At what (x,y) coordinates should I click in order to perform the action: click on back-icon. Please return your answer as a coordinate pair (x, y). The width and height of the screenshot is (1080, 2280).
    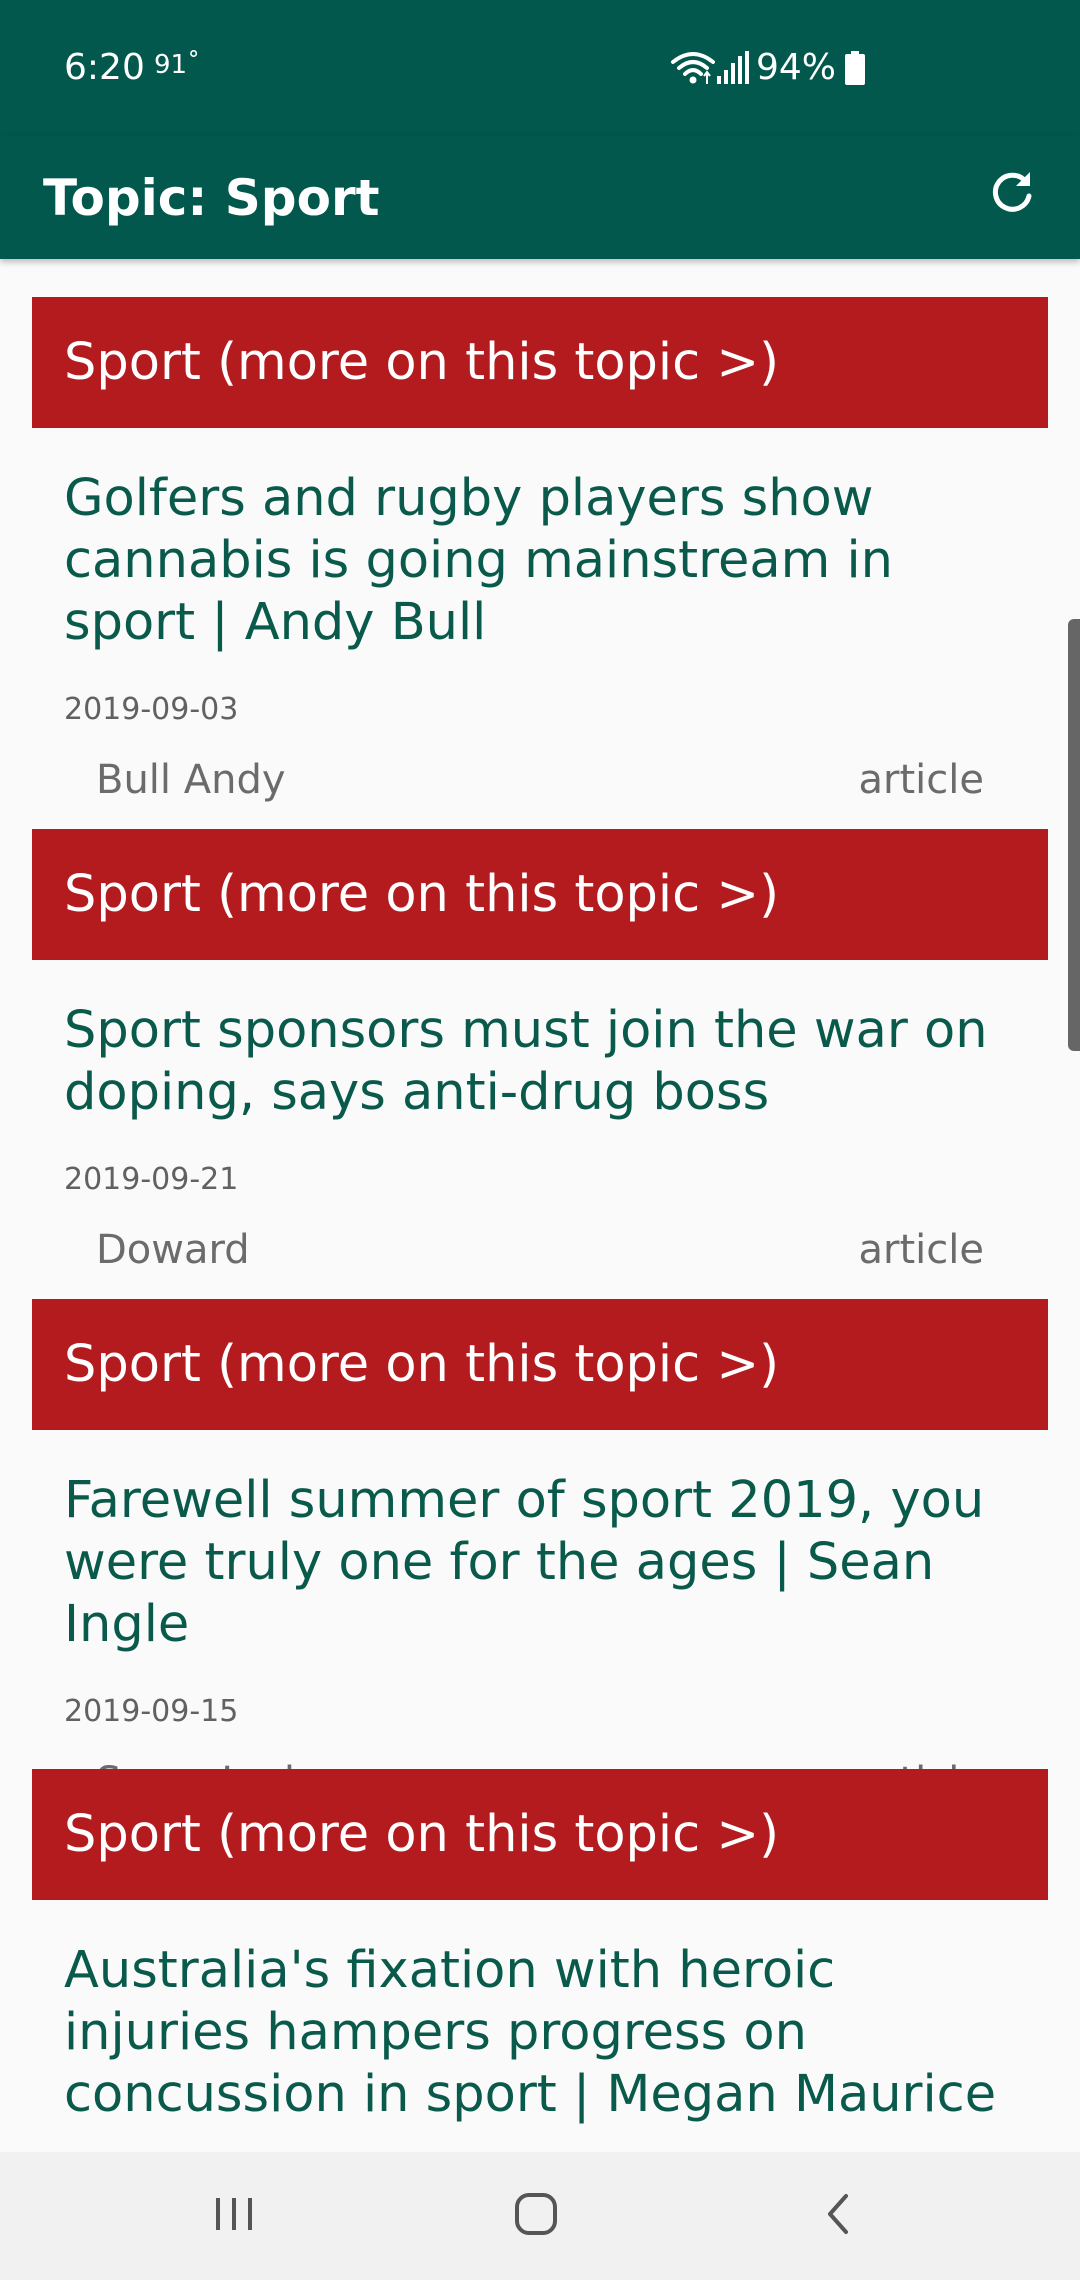
    Looking at the image, I should click on (838, 2216).